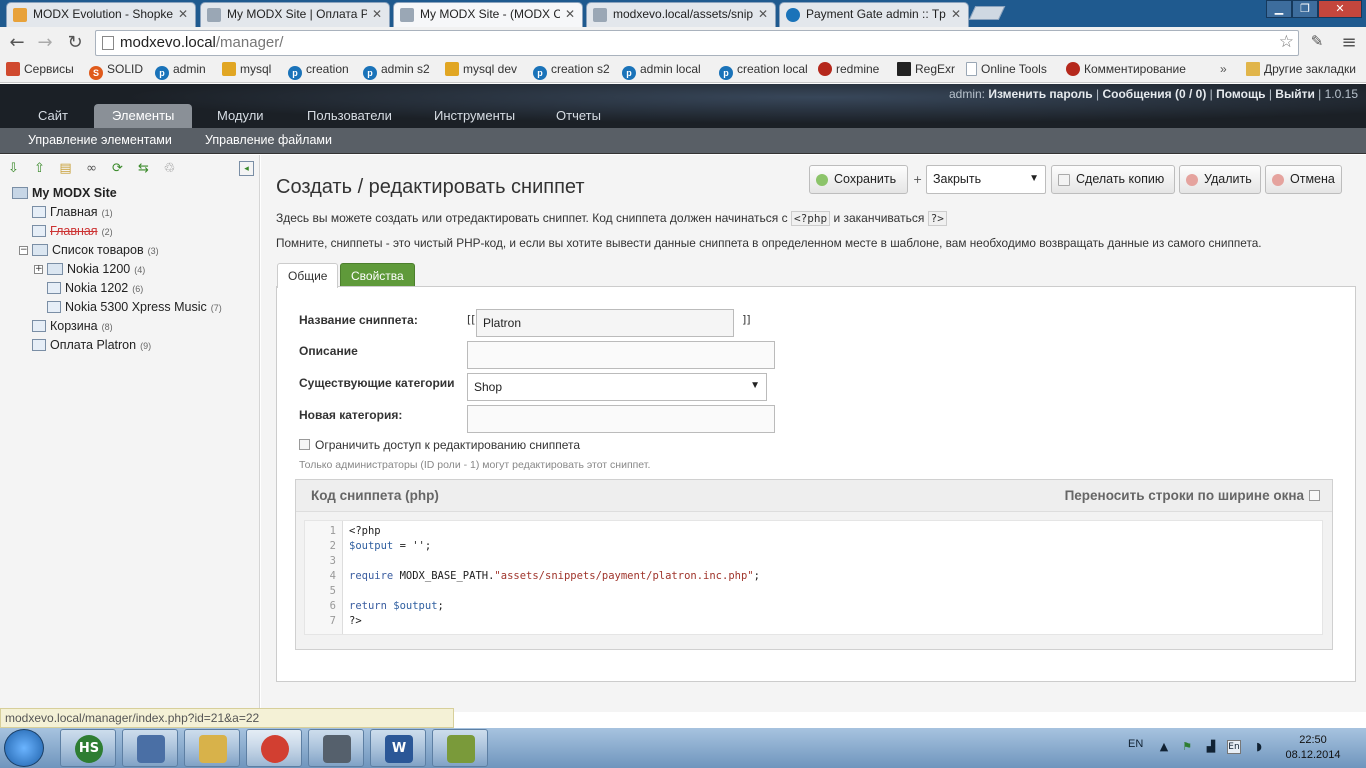 The image size is (1366, 768). Describe the element at coordinates (661, 71) in the screenshot. I see `bookmark-admin-local: p admin local` at that location.